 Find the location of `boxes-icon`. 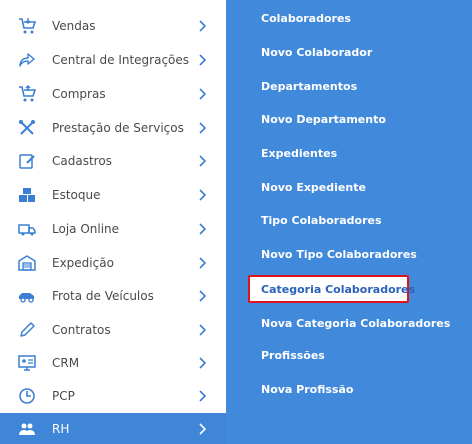

boxes-icon is located at coordinates (27, 195).